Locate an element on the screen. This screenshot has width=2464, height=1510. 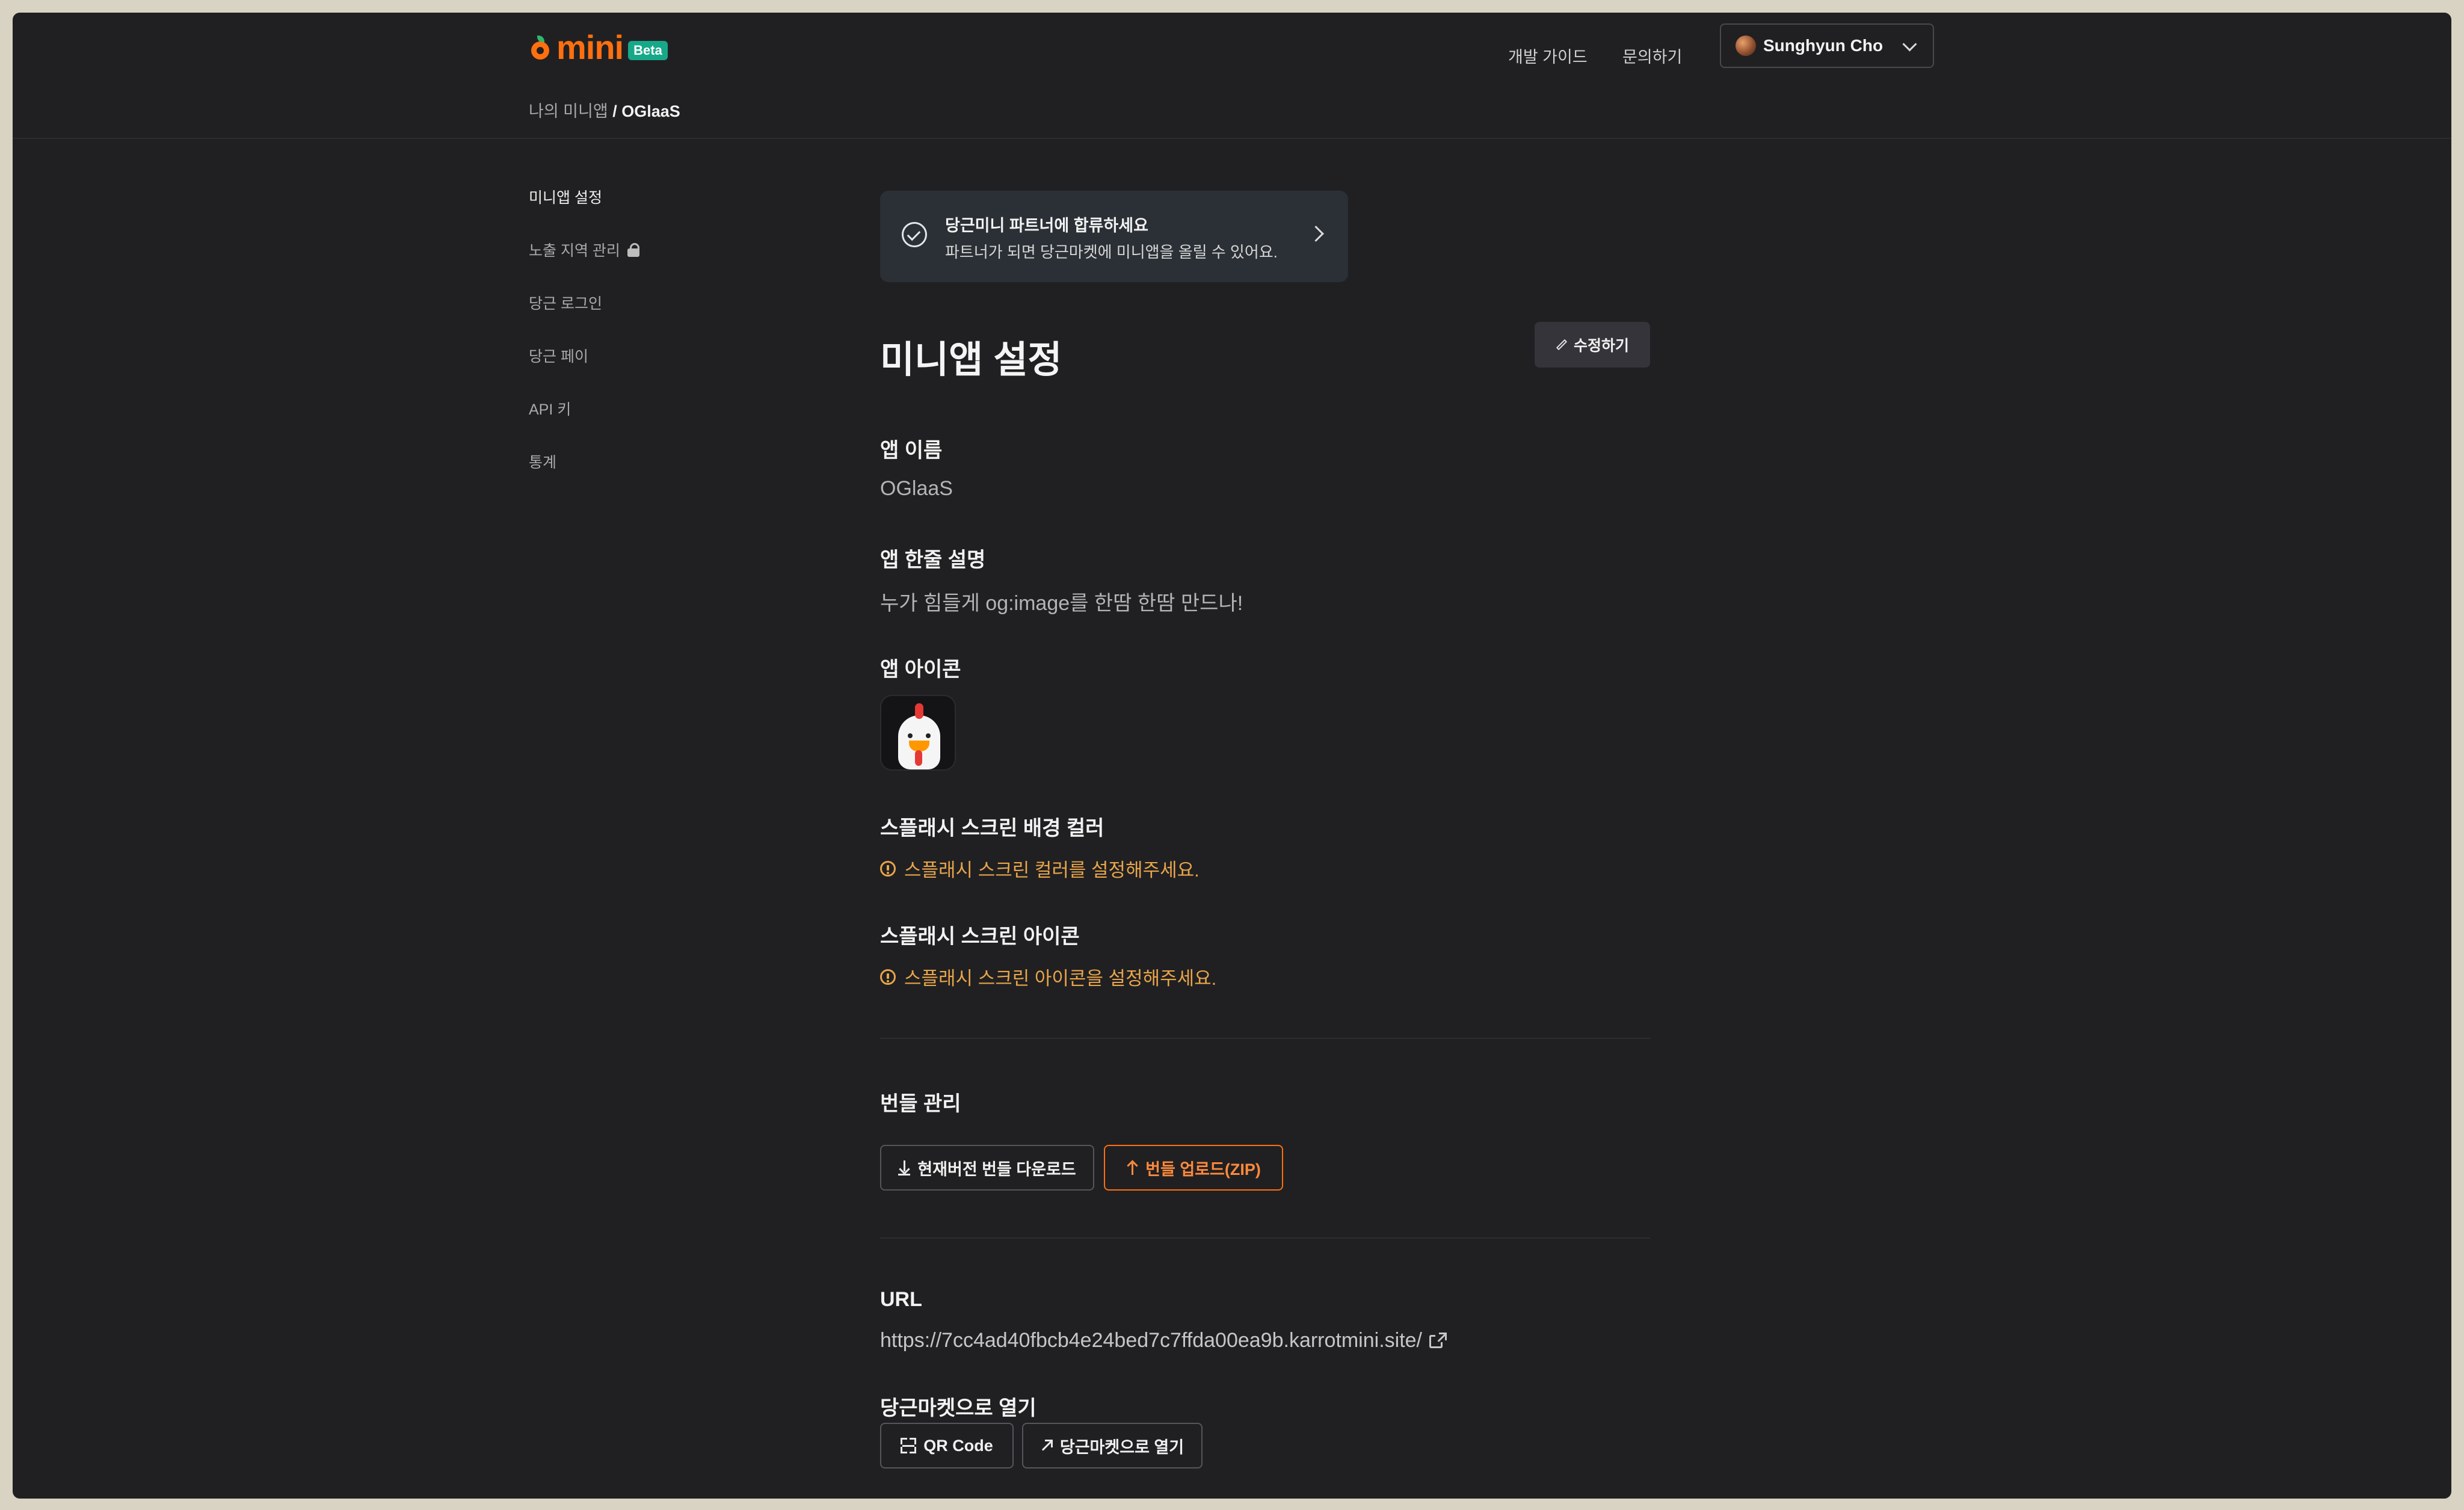
splash-color-label: 스플래시 스크린 배경 컬러 is located at coordinates (992, 828).